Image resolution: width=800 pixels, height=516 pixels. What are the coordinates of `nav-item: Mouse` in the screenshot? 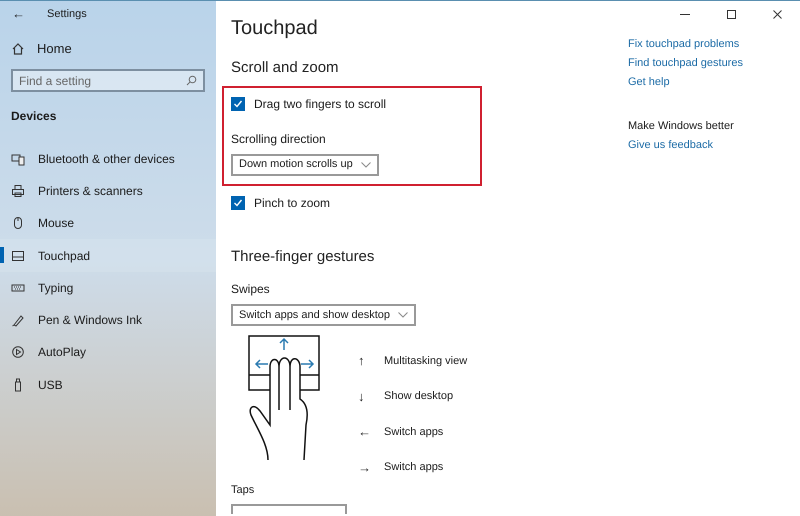 It's located at (108, 223).